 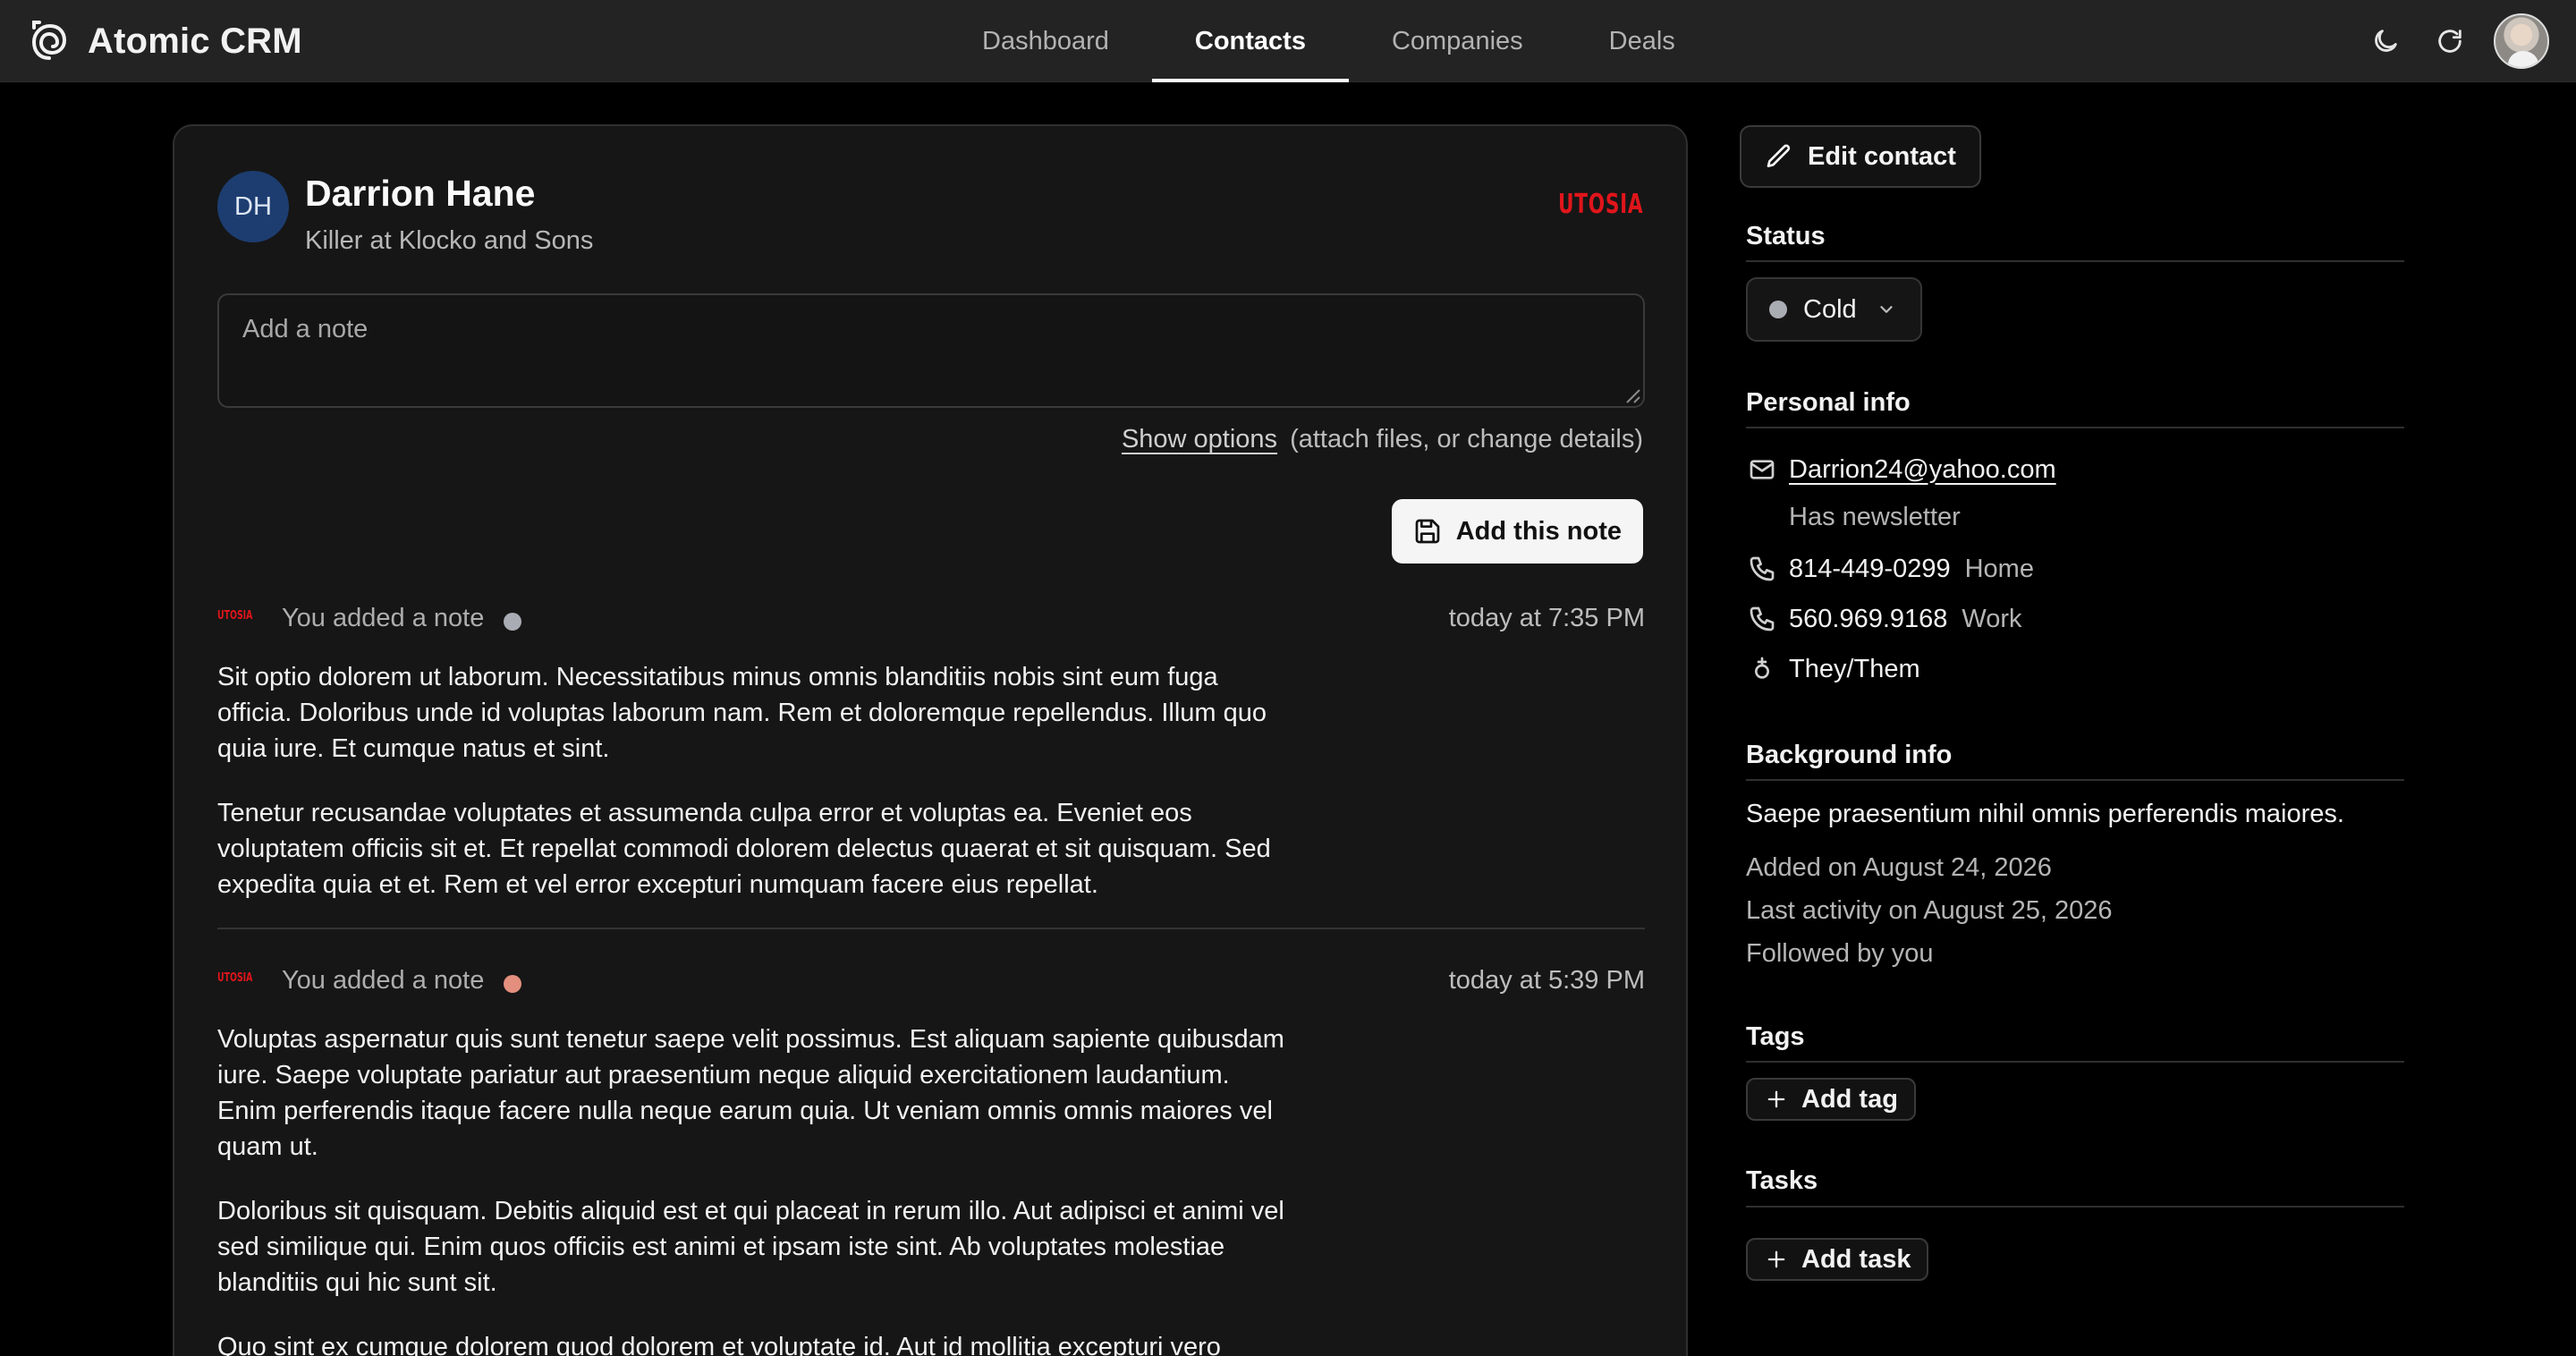 What do you see at coordinates (931, 982) in the screenshot?
I see `note-header: UTOSIA You added a note today at 5:39 PM` at bounding box center [931, 982].